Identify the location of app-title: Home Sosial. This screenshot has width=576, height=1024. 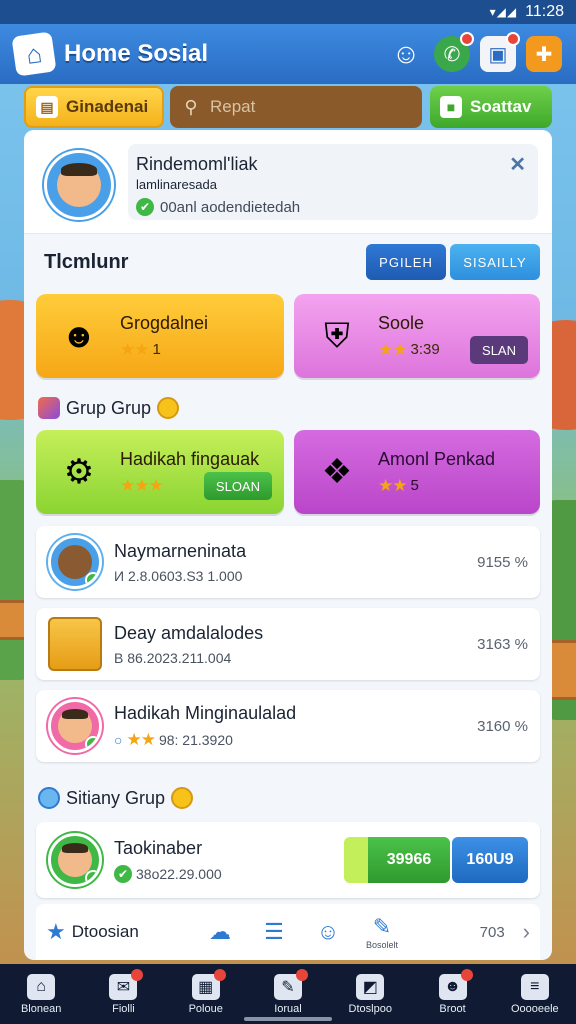
(136, 53).